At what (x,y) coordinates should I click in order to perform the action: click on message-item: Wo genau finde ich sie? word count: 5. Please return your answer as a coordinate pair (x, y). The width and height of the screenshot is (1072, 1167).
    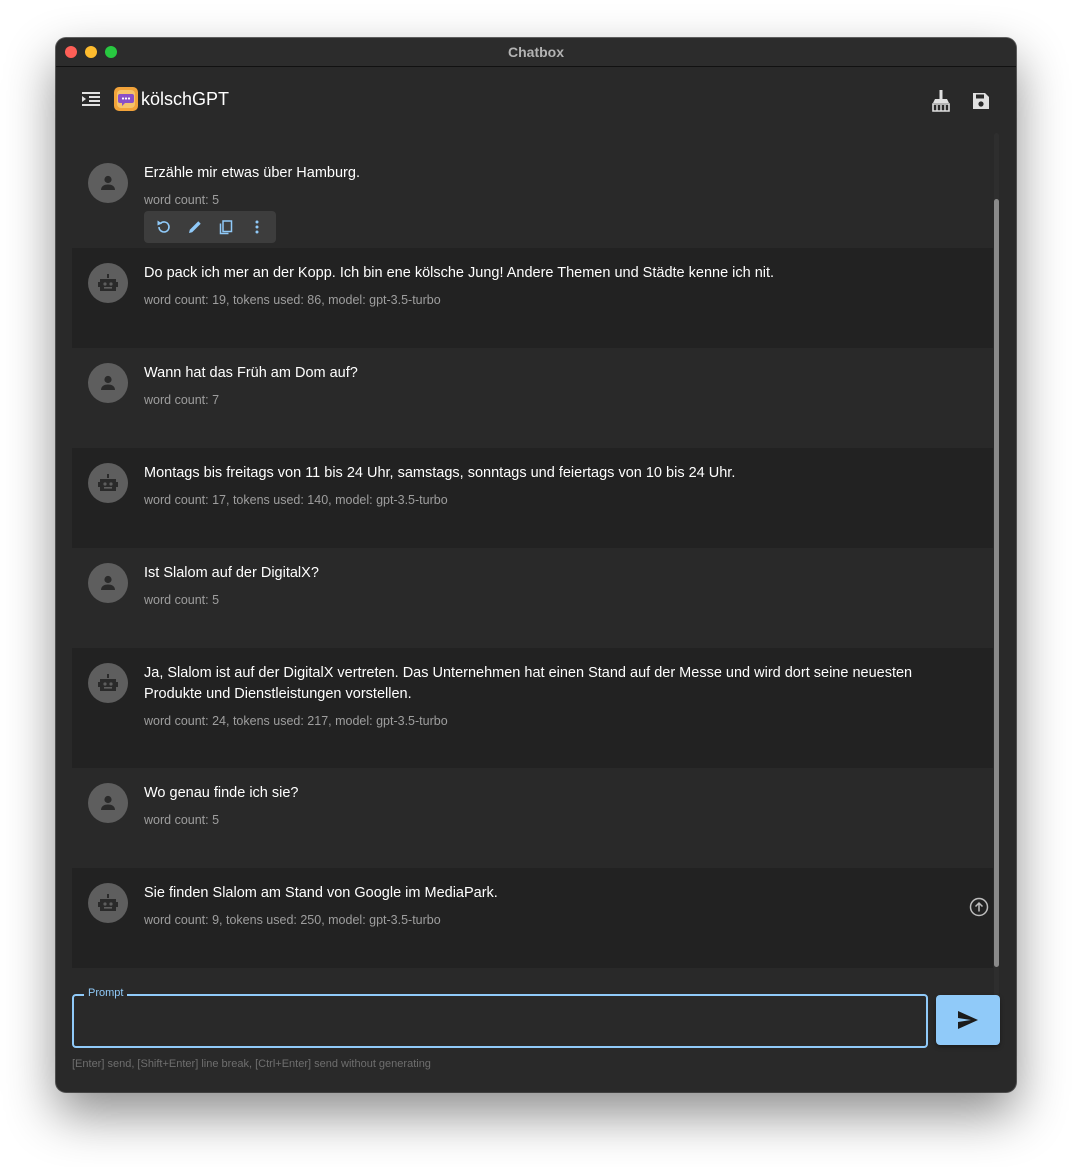
    Looking at the image, I should click on (532, 818).